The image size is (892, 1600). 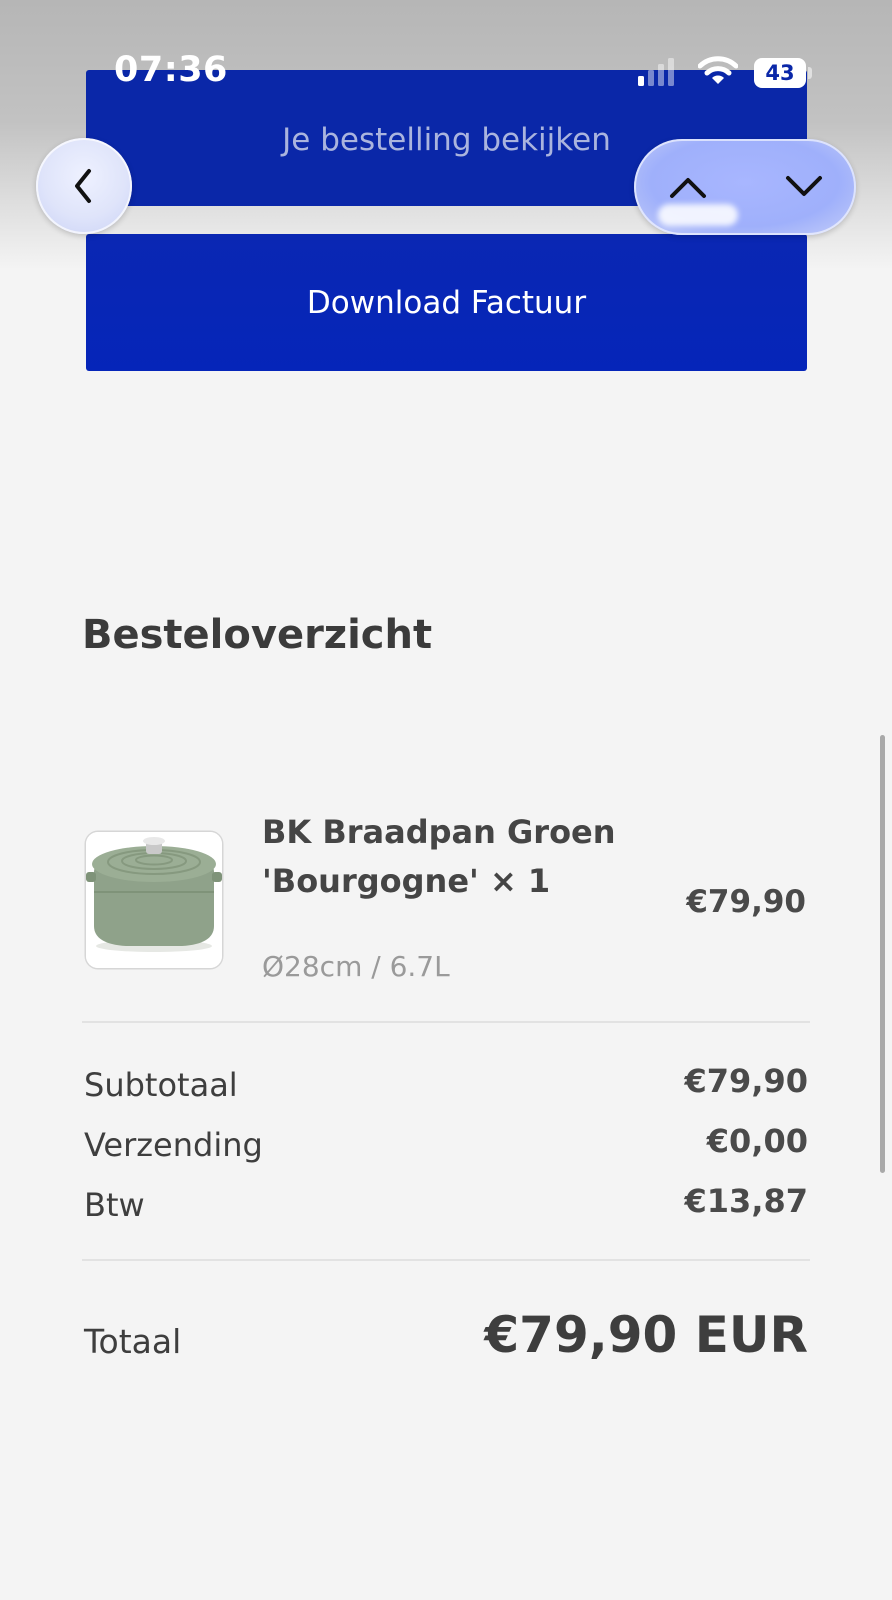 What do you see at coordinates (746, 1201) in the screenshot?
I see `vat-value: €13,87` at bounding box center [746, 1201].